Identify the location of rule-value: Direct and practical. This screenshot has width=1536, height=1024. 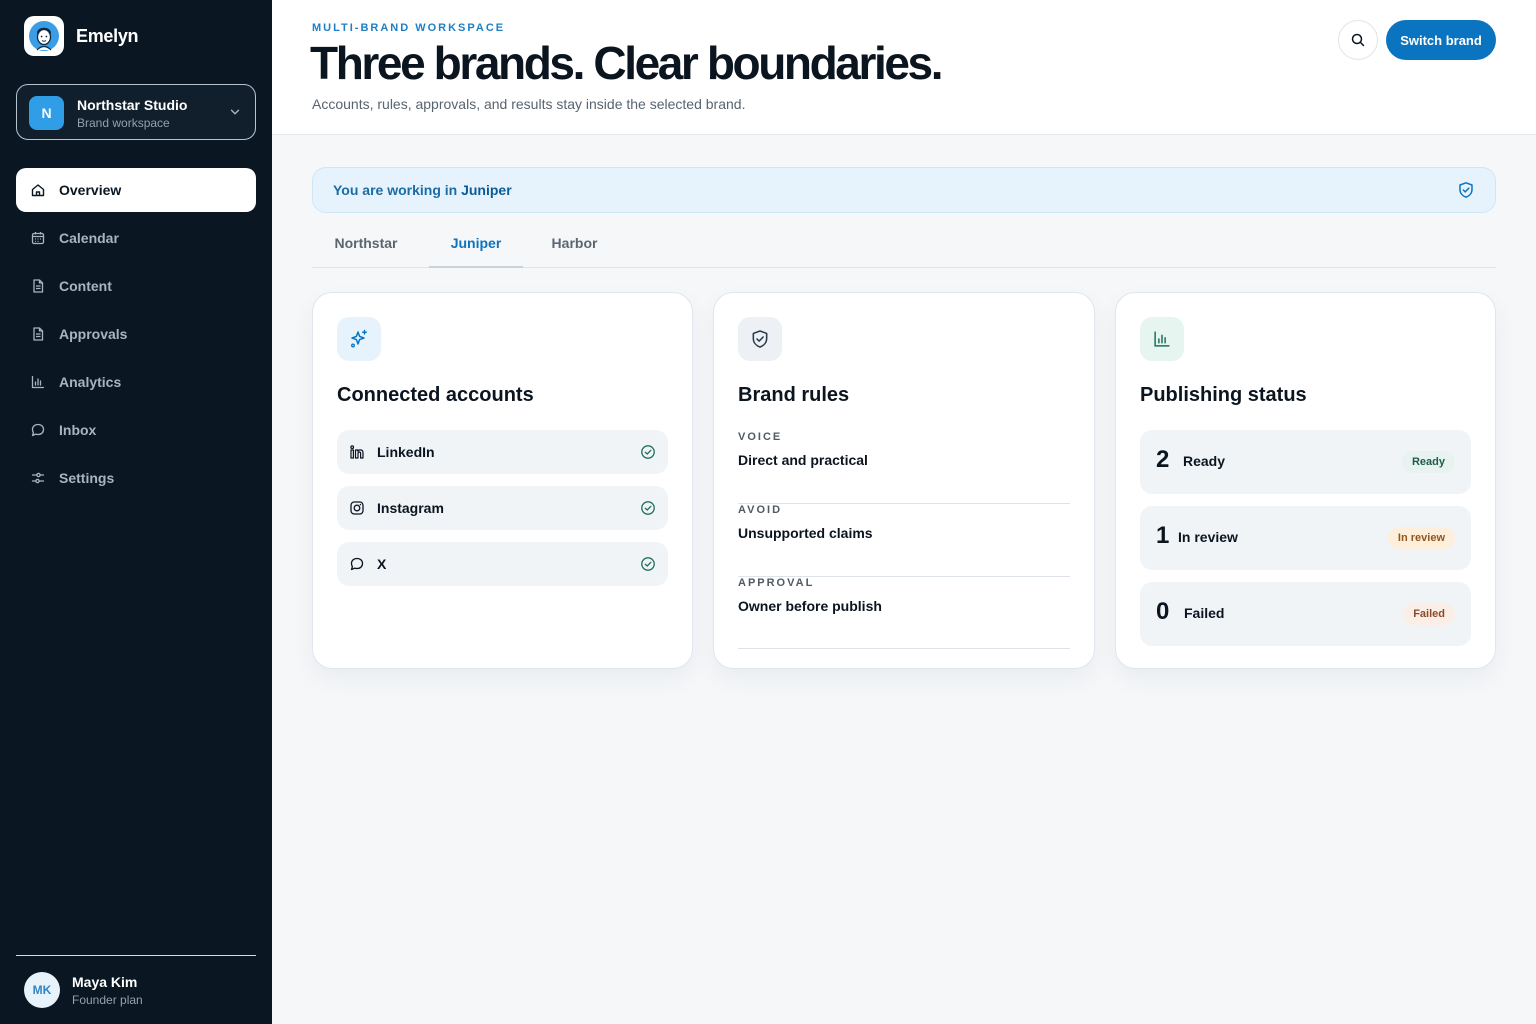
(803, 460).